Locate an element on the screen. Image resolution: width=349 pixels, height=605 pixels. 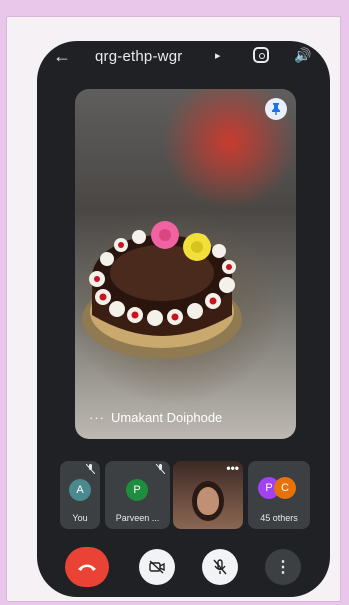
pin-icon is located at coordinates (276, 109).